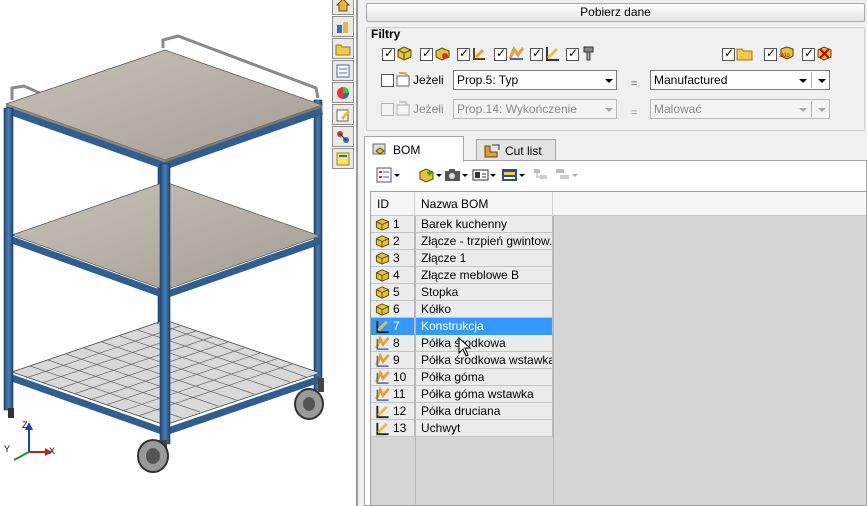 The height and width of the screenshot is (506, 867). Describe the element at coordinates (618, 360) in the screenshot. I see `table-row: 9 Półka środkowa wstawka` at that location.